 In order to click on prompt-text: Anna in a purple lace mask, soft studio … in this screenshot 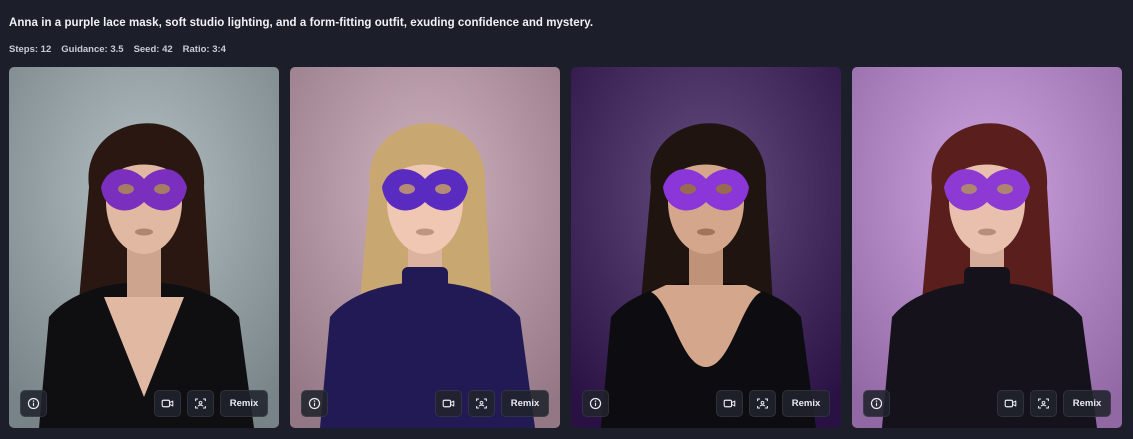, I will do `click(301, 23)`.